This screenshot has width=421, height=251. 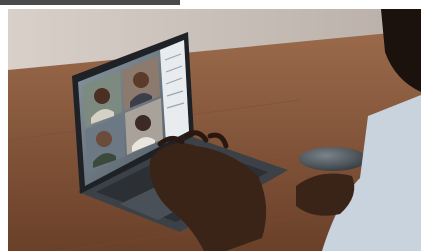 I want to click on top-frame-bar, so click(x=90, y=2).